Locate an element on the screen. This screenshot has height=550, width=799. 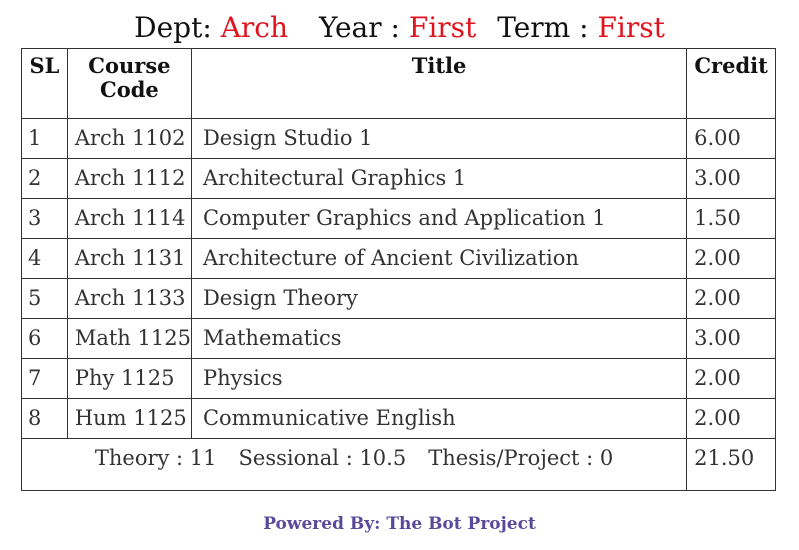
table-row: 8 Hum 1125 Communicative English 2.00 is located at coordinates (398, 418).